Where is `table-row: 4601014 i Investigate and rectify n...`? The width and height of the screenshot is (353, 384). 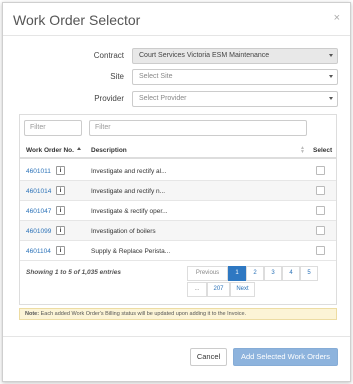 table-row: 4601014 i Investigate and rectify n... is located at coordinates (178, 191).